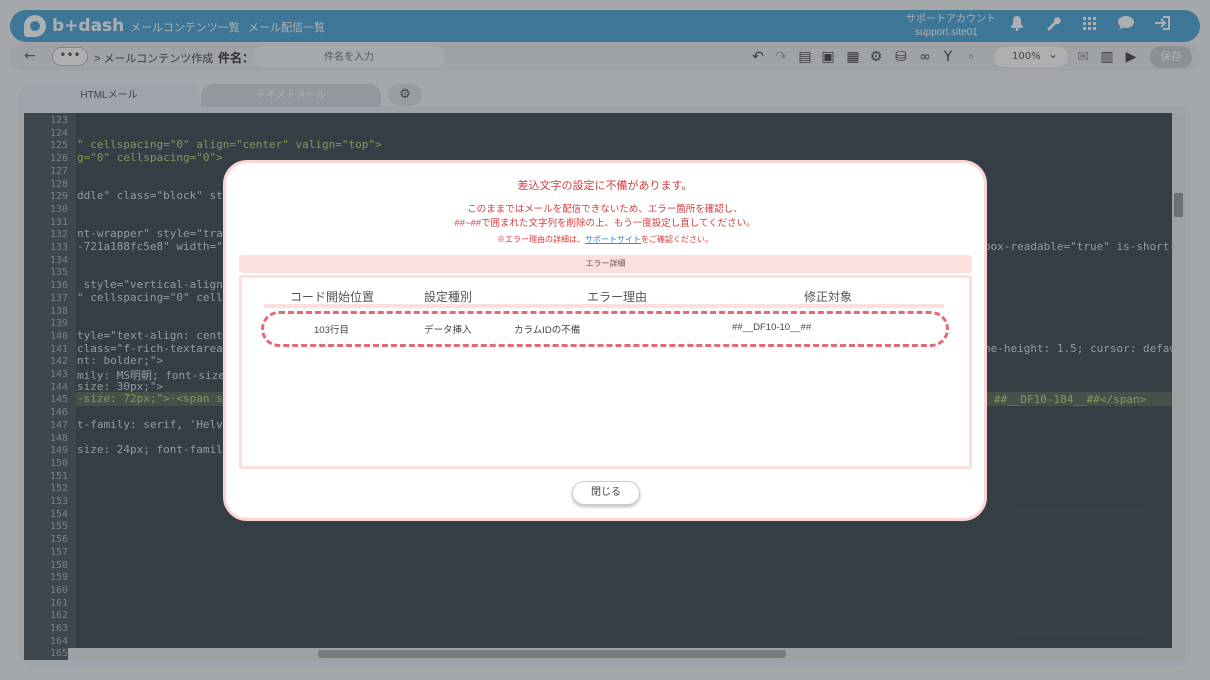 Image resolution: width=1210 pixels, height=680 pixels. I want to click on column-header-type: 設定種別, so click(448, 297).